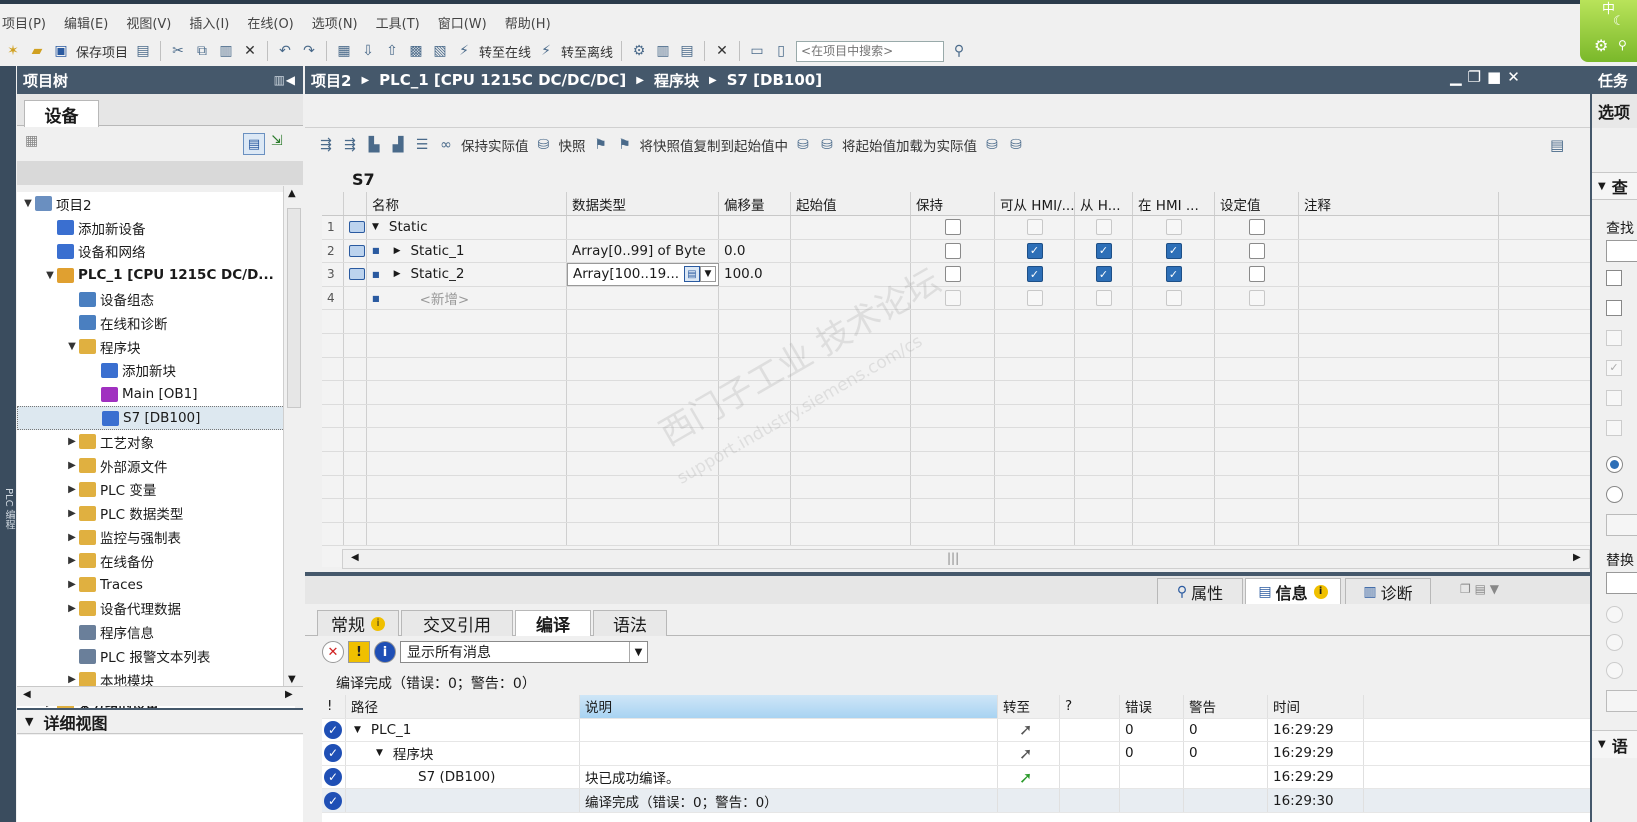 The width and height of the screenshot is (1637, 822). What do you see at coordinates (1316, 706) in the screenshot?
I see `message-column-header: 时间` at bounding box center [1316, 706].